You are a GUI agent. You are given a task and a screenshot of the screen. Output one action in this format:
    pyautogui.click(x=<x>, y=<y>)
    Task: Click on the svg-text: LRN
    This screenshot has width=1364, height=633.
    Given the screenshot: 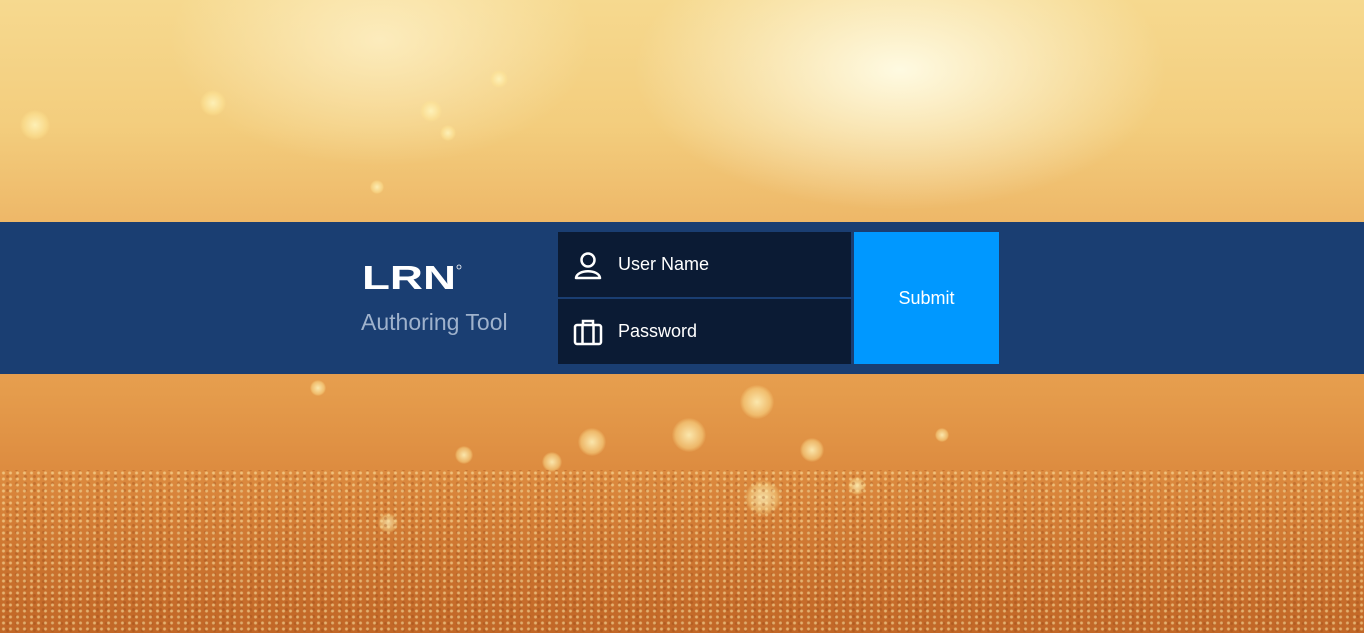 What is the action you would take?
    pyautogui.click(x=409, y=277)
    